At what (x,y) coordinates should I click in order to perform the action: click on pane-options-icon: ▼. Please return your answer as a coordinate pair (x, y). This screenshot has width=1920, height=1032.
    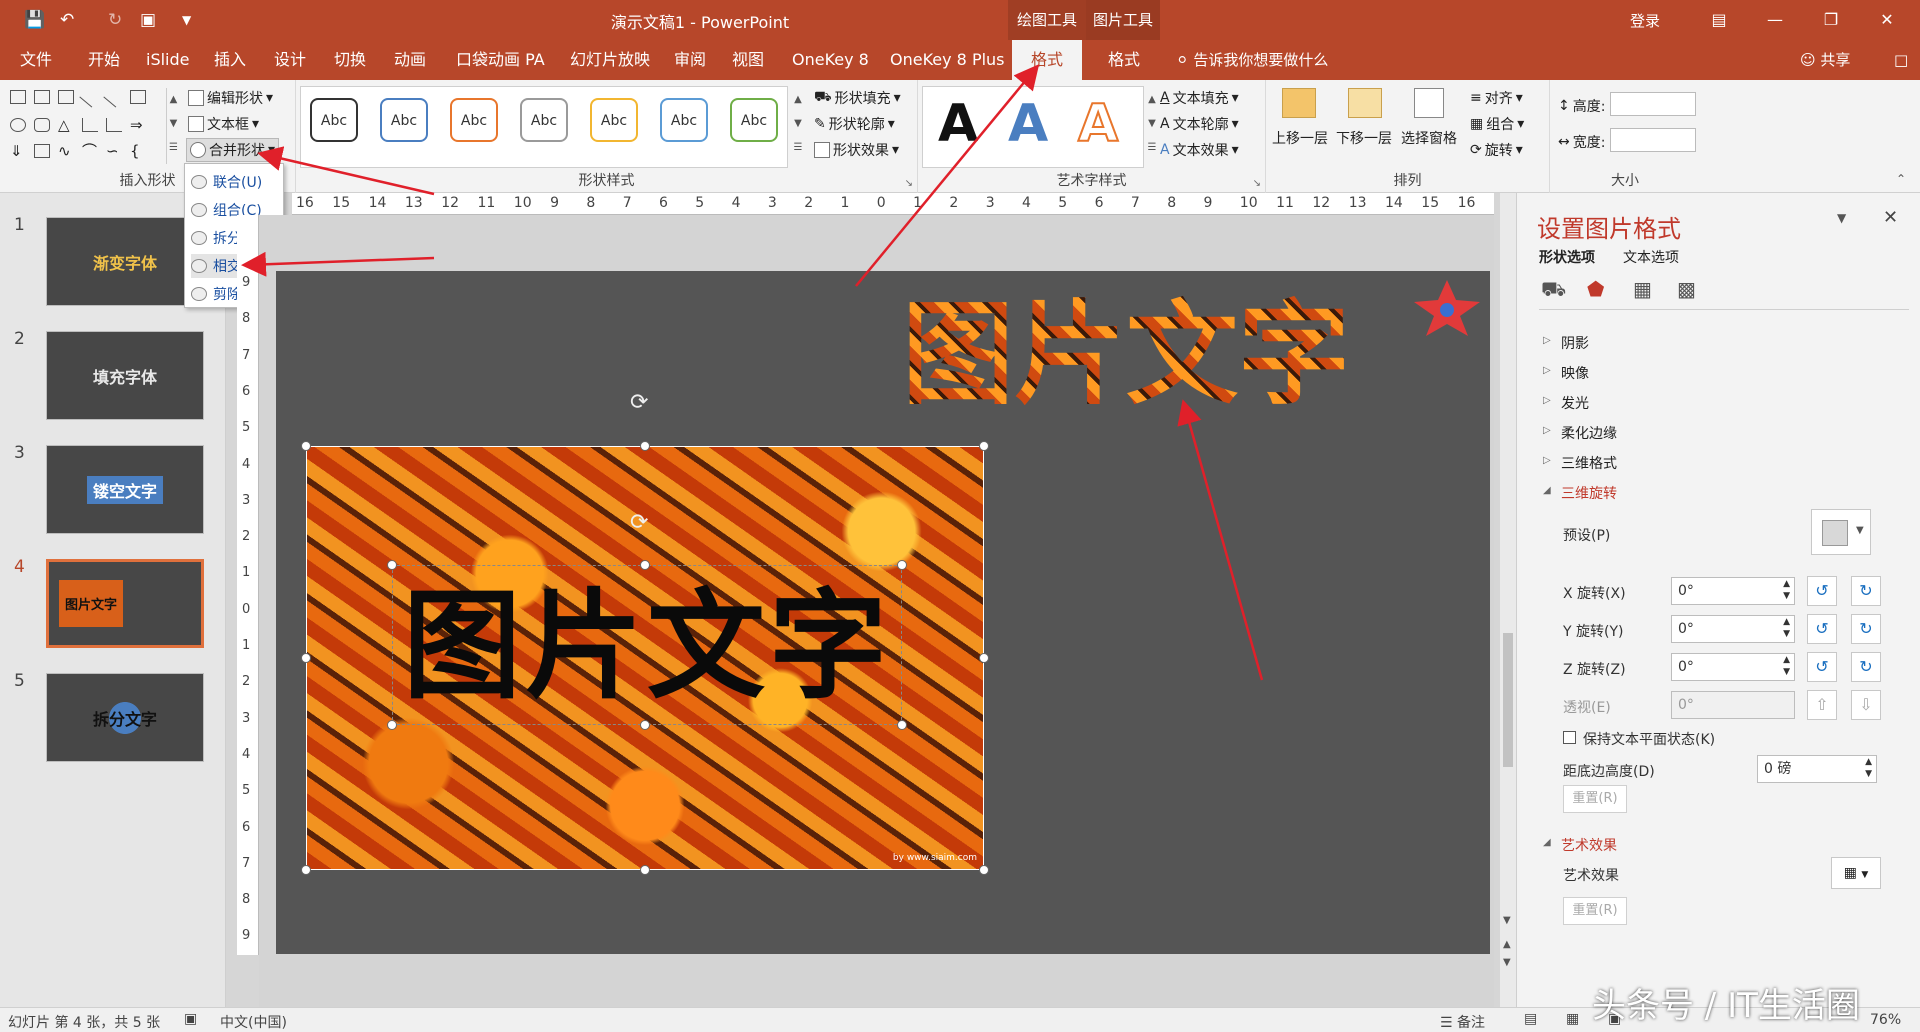
    Looking at the image, I should click on (1841, 218).